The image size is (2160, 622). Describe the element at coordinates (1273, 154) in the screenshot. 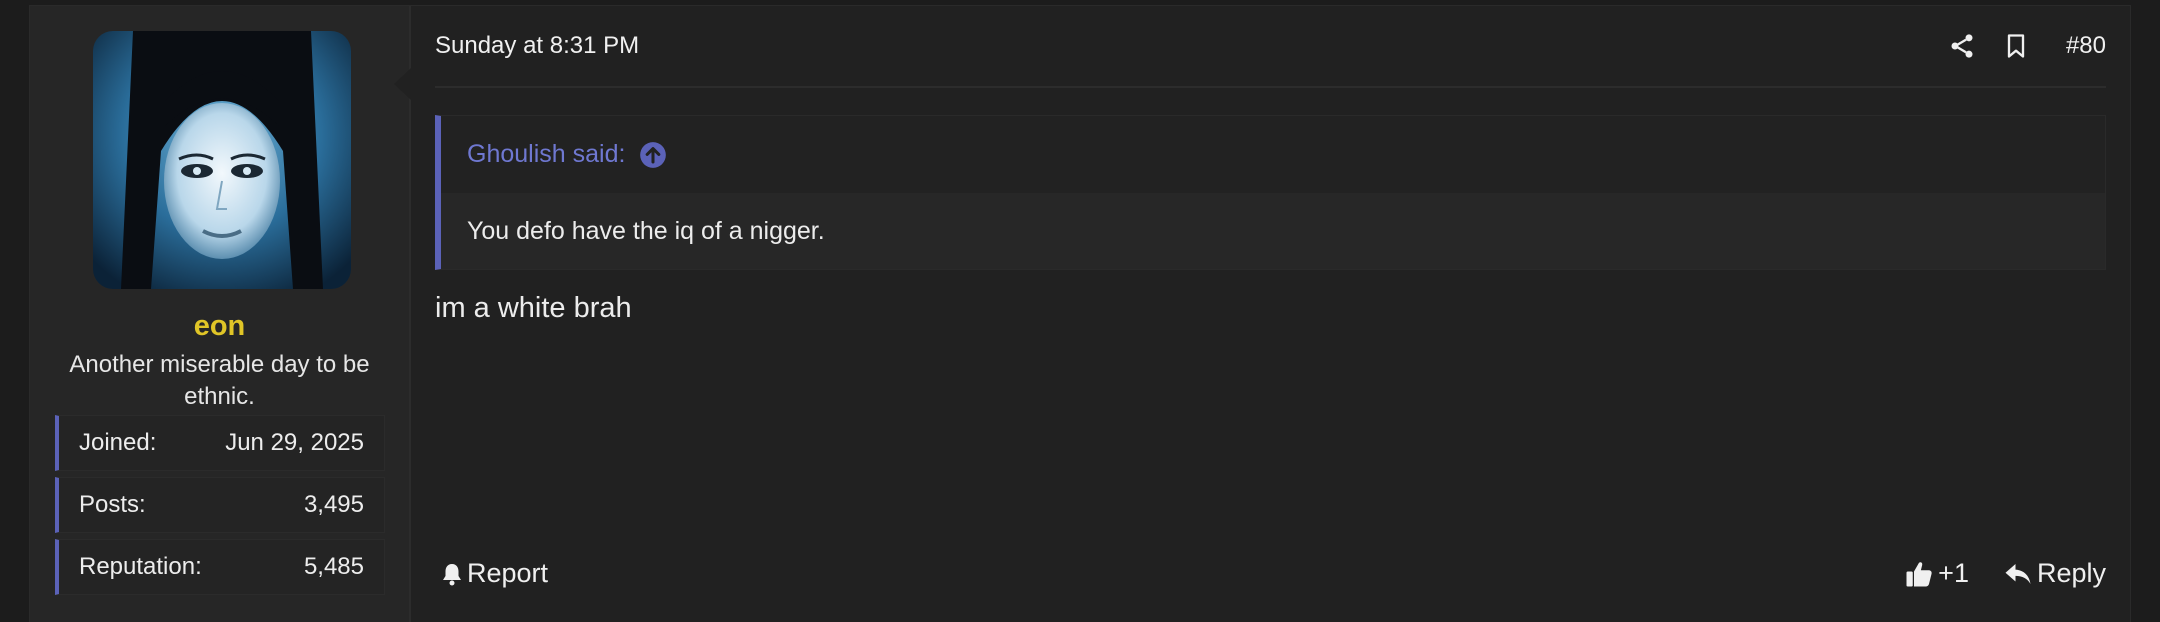

I see `quote-header: Ghoulish said:` at that location.